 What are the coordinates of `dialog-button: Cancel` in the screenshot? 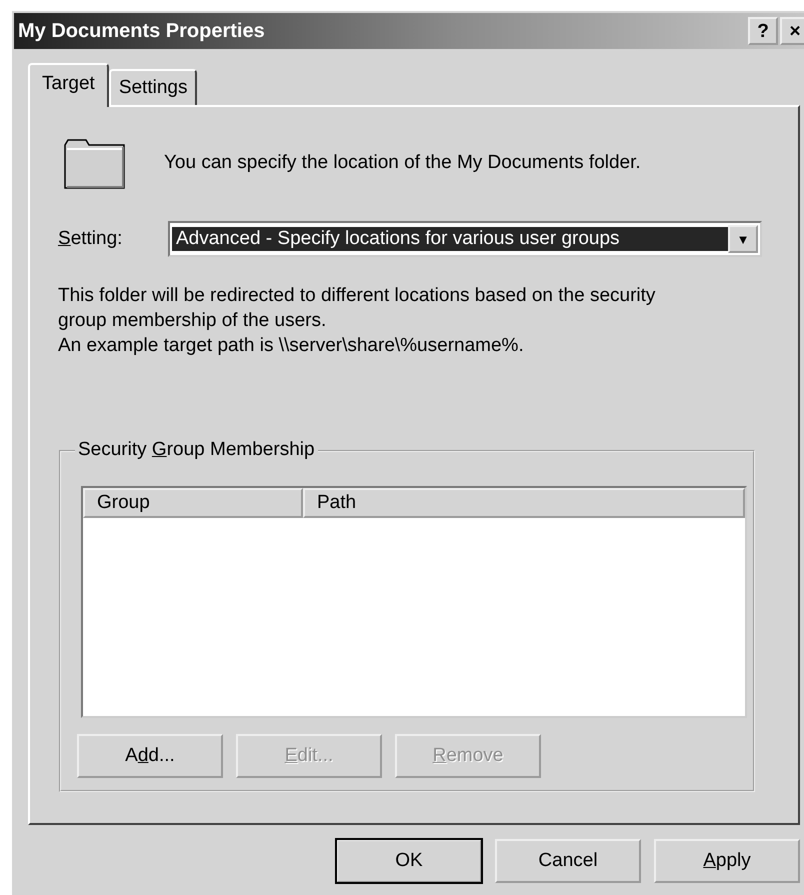 It's located at (568, 861).